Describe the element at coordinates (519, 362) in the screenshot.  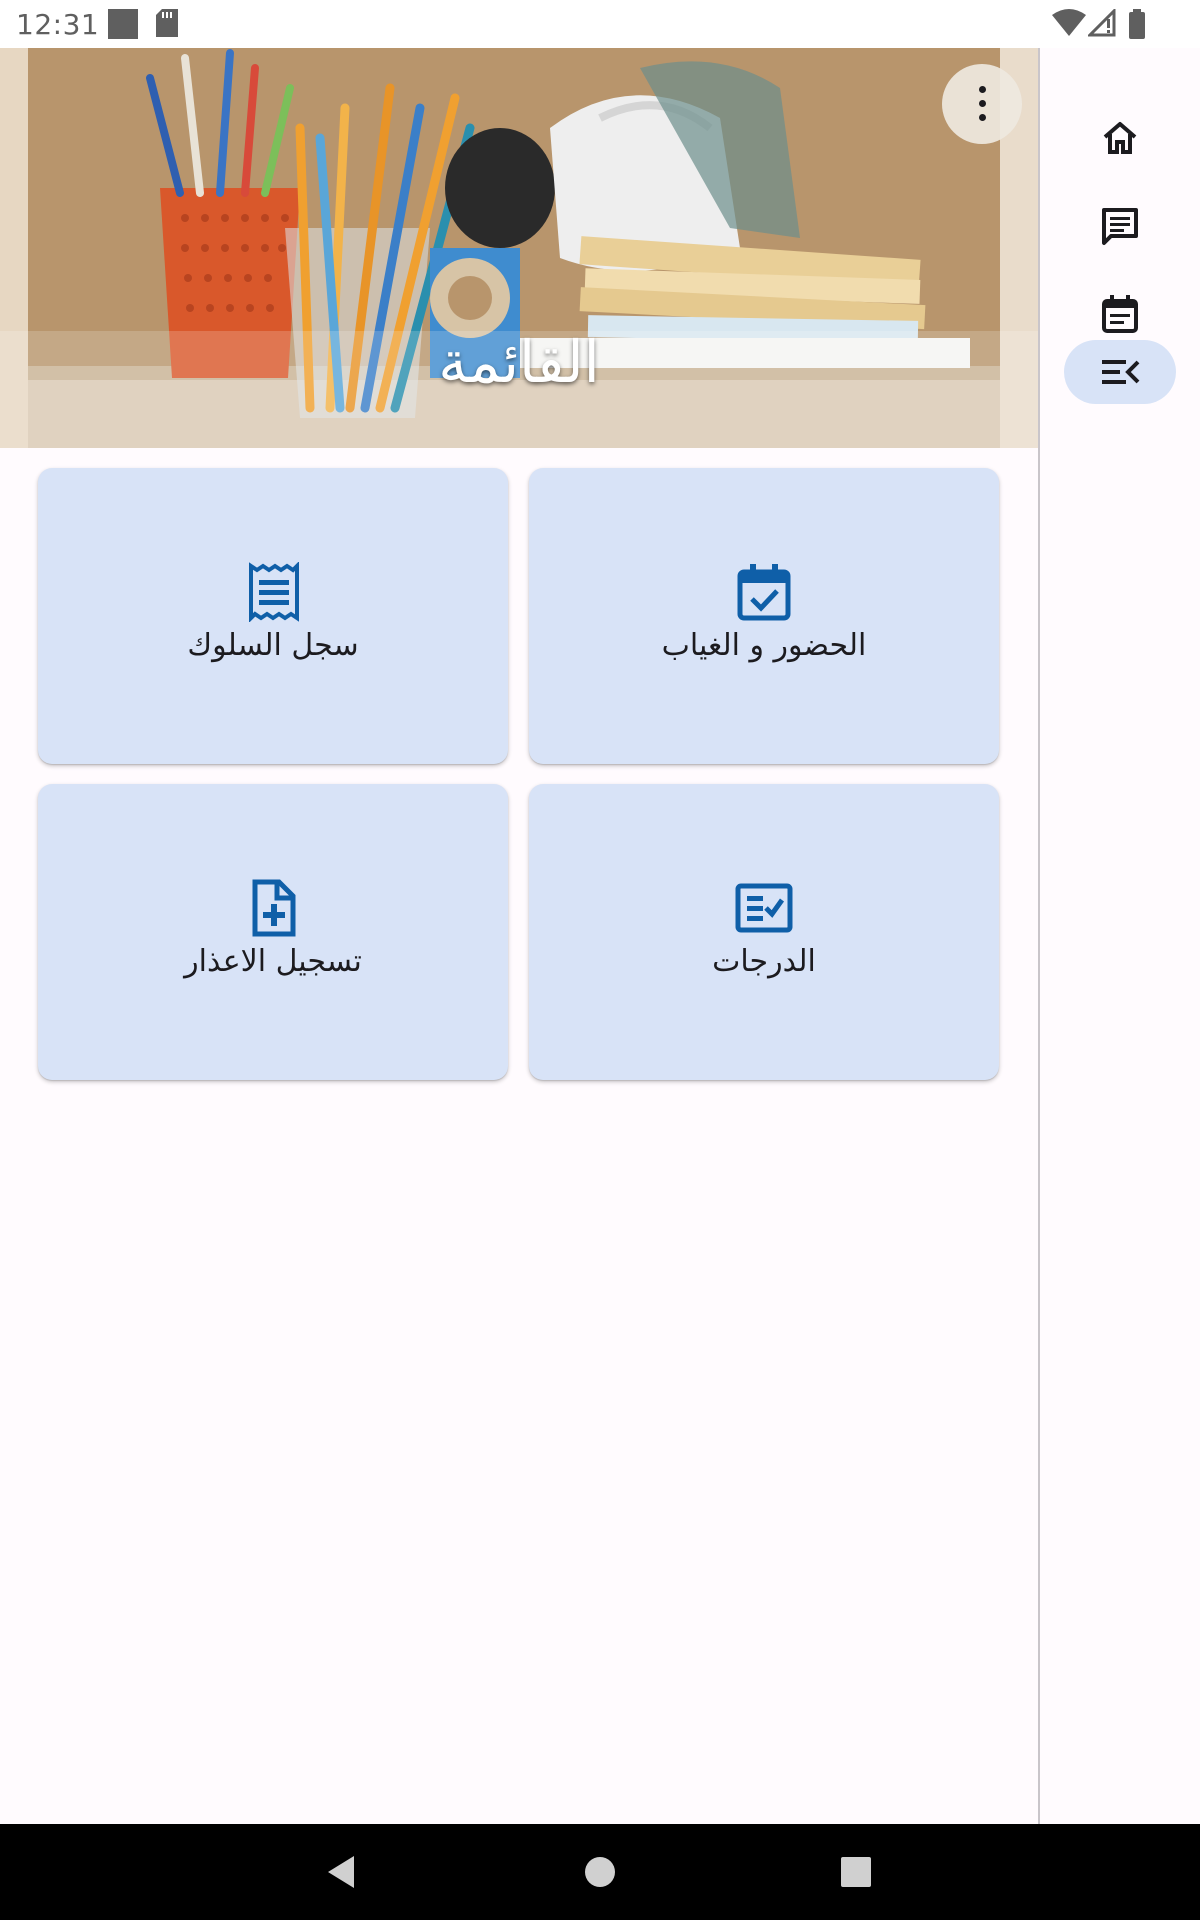
I see `page-title: القائمة` at that location.